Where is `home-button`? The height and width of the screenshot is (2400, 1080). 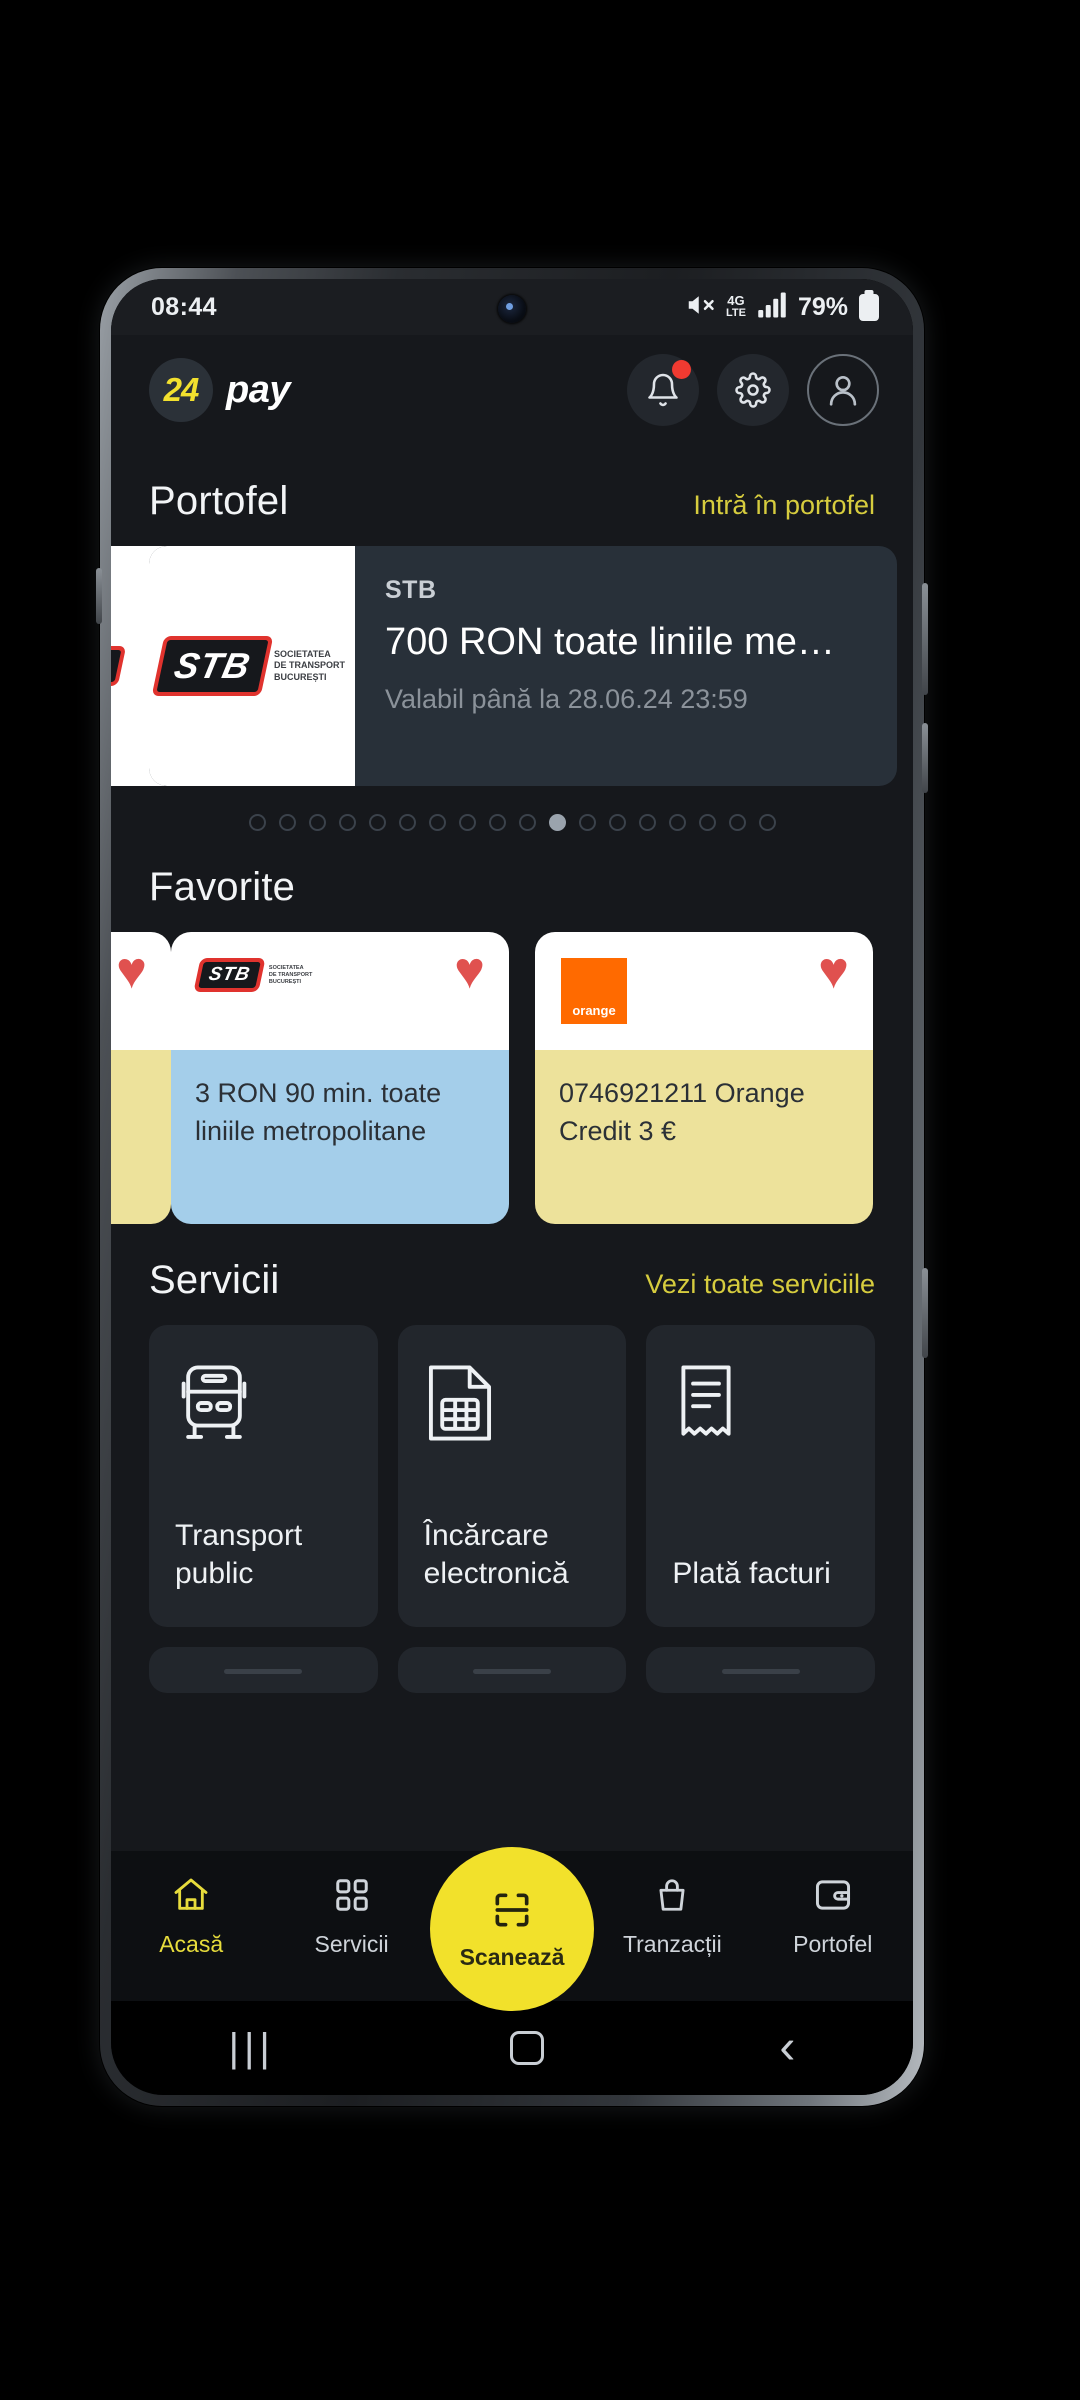
home-button is located at coordinates (527, 2048).